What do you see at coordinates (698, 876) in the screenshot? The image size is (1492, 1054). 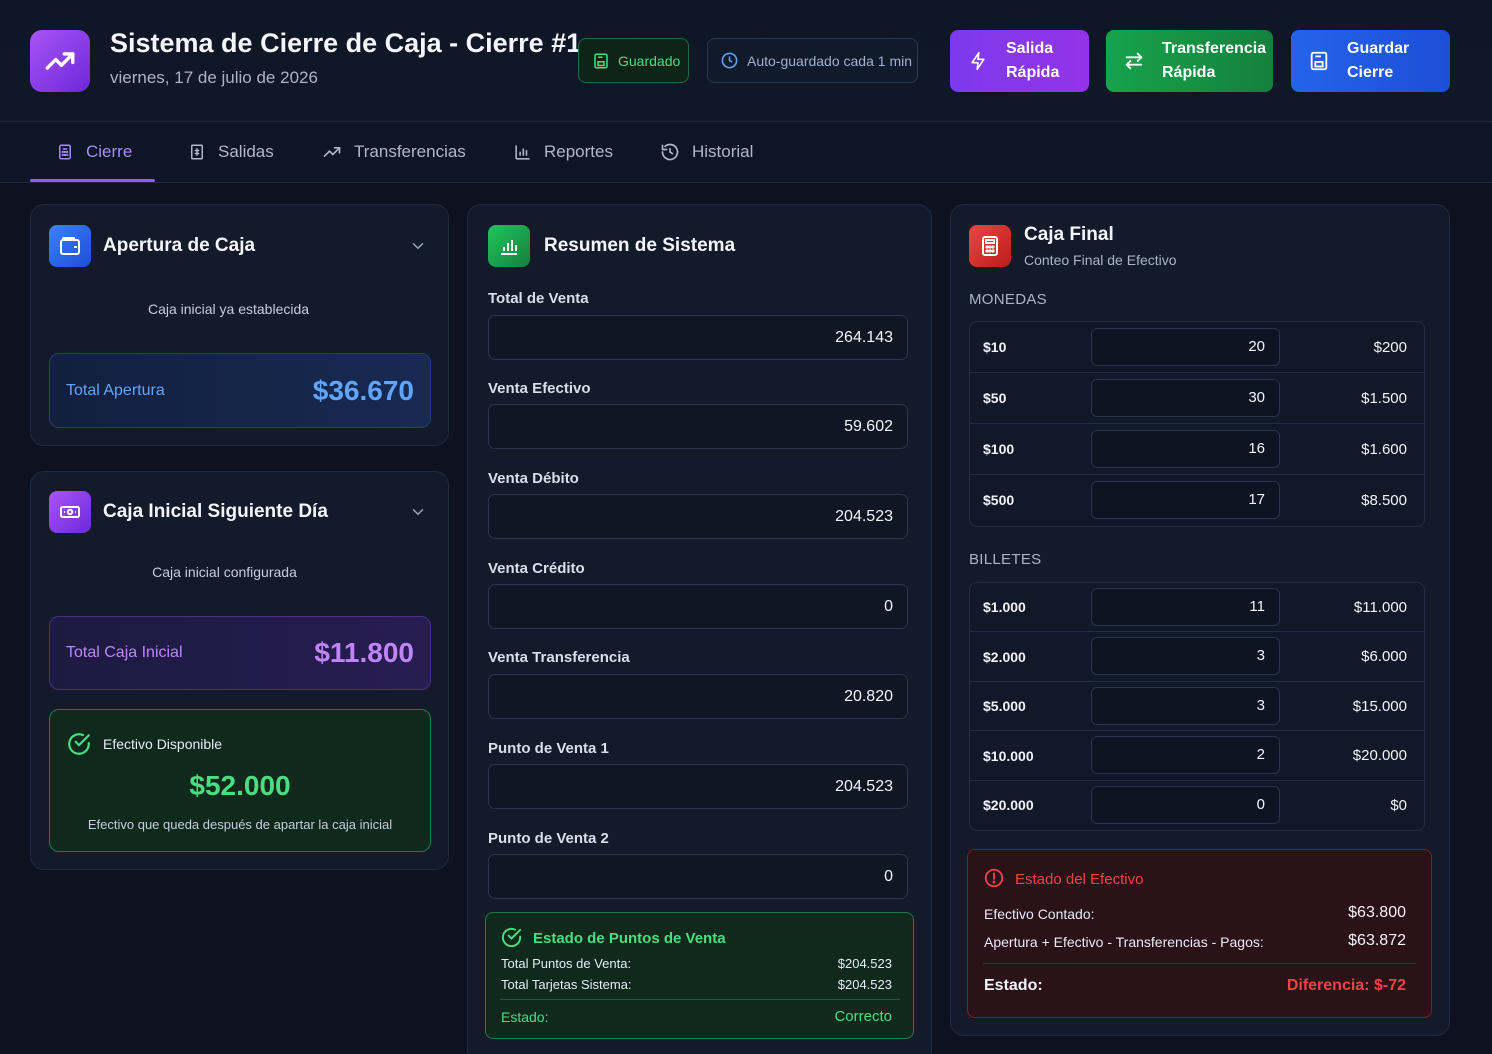 I see `punto-venta-2-input: 0` at bounding box center [698, 876].